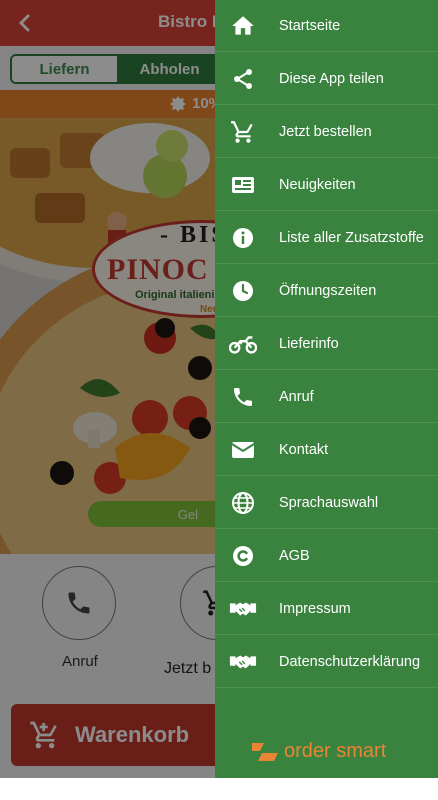 The height and width of the screenshot is (800, 438). What do you see at coordinates (243, 291) in the screenshot?
I see `clock-icon` at bounding box center [243, 291].